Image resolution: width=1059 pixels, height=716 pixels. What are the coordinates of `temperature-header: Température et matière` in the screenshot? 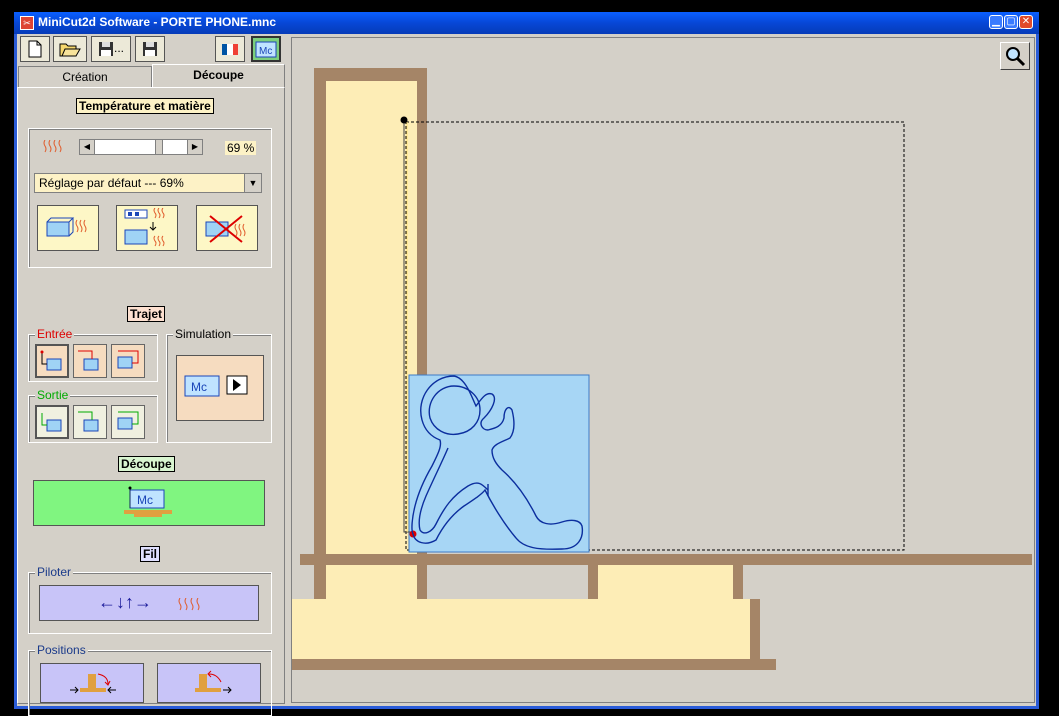 It's located at (145, 106).